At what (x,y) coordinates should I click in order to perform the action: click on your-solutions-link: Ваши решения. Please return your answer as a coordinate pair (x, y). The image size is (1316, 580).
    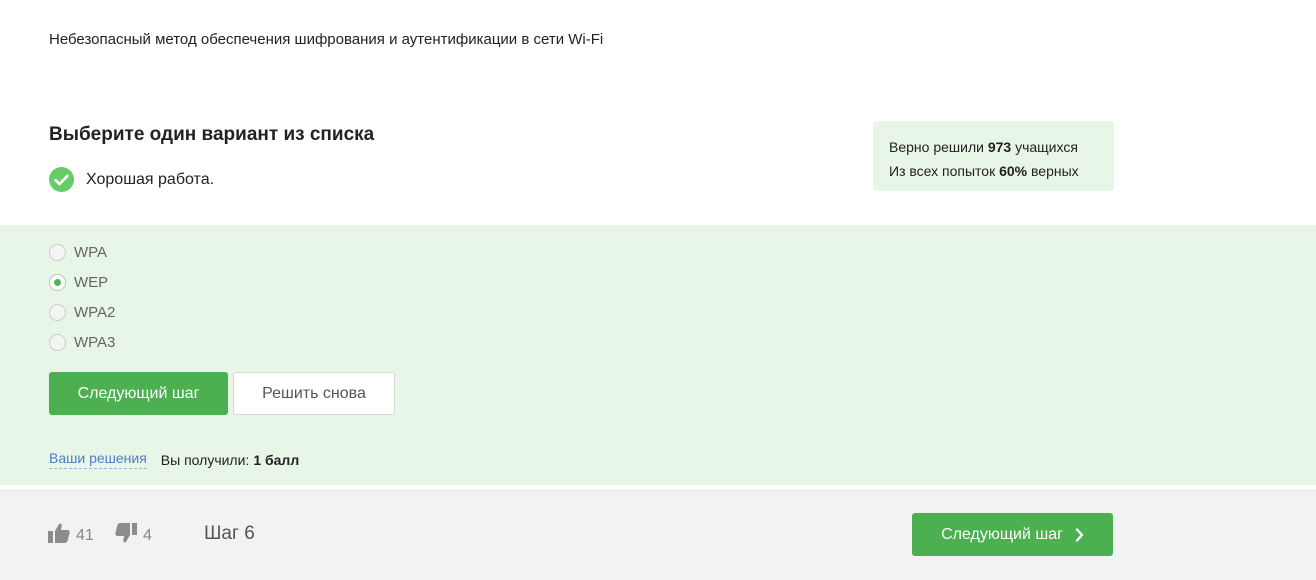
    Looking at the image, I should click on (98, 459).